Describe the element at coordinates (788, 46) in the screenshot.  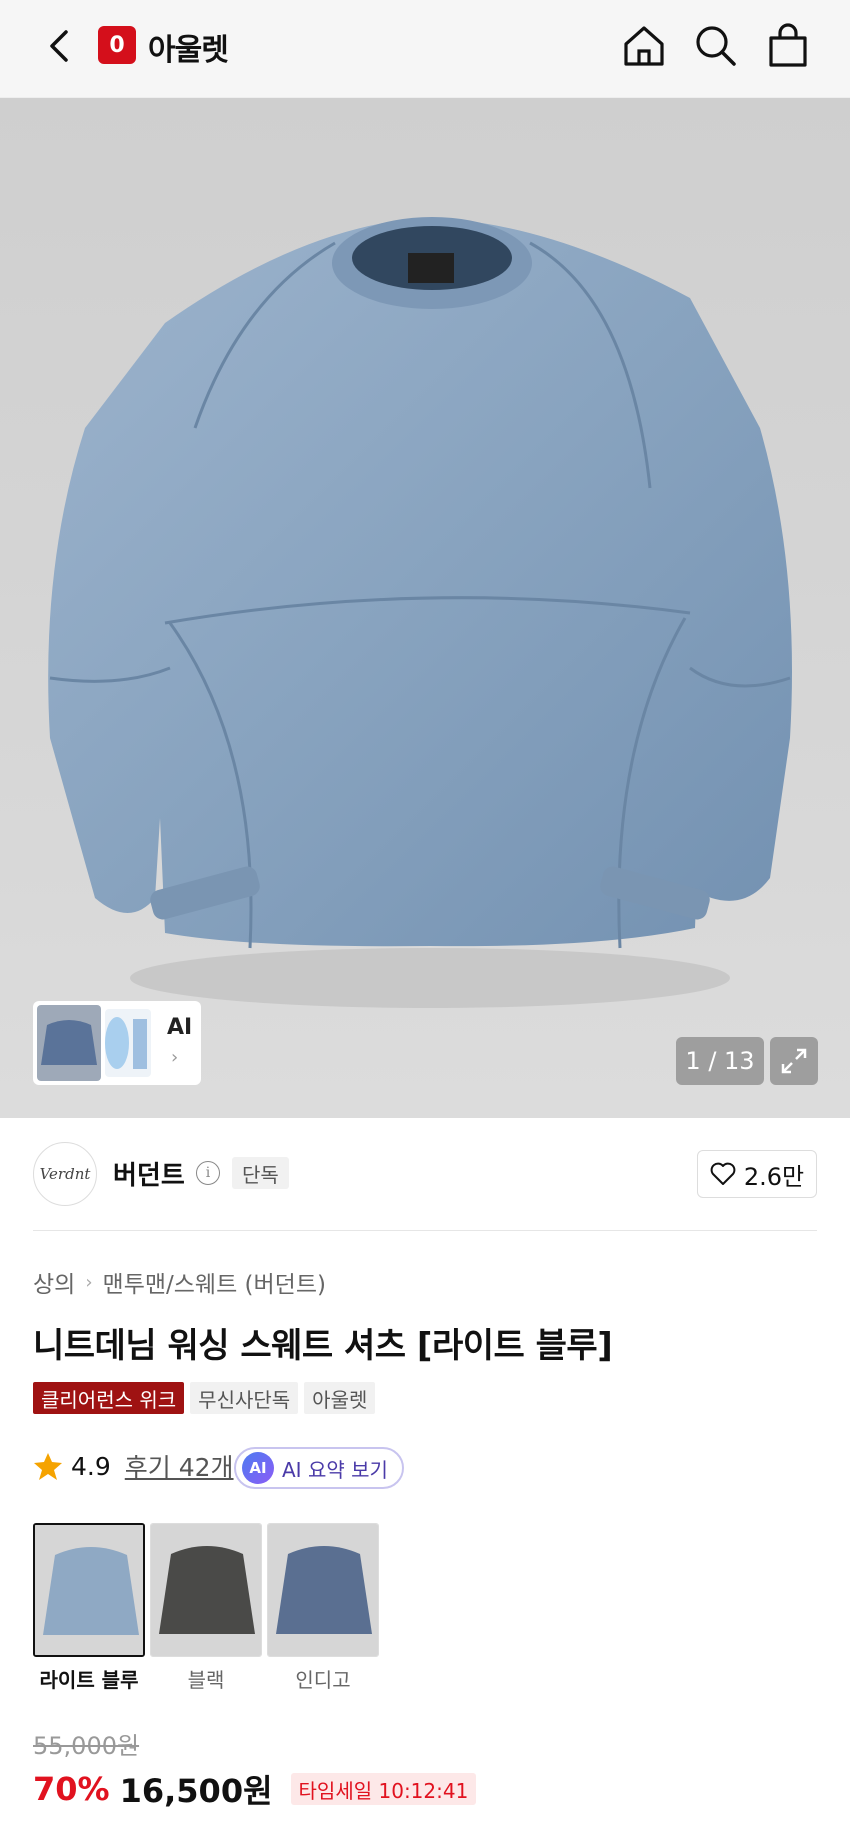
I see `shopping-bag-icon` at that location.